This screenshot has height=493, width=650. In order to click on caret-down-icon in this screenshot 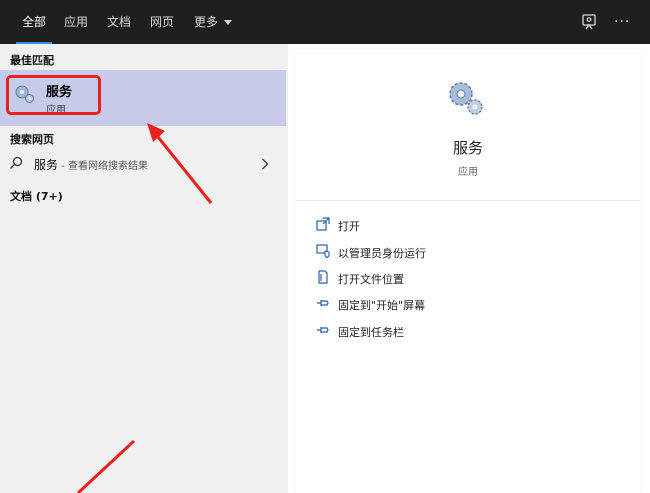, I will do `click(228, 22)`.